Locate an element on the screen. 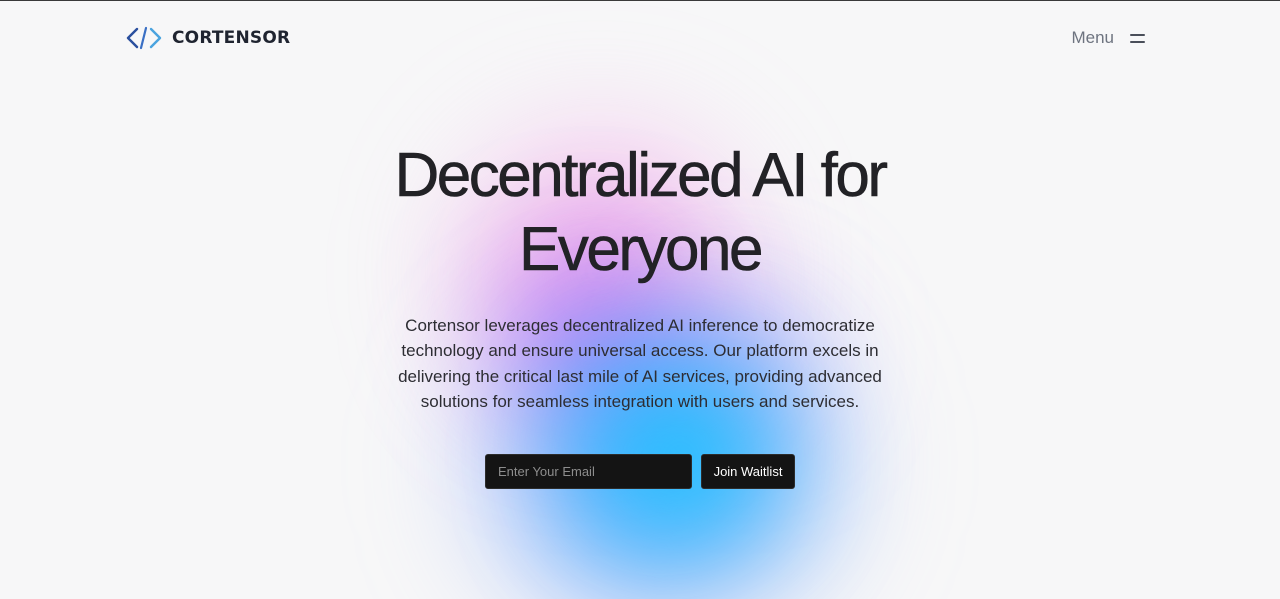 The width and height of the screenshot is (1280, 599). site-header: CORTENSOR Menu is located at coordinates (635, 38).